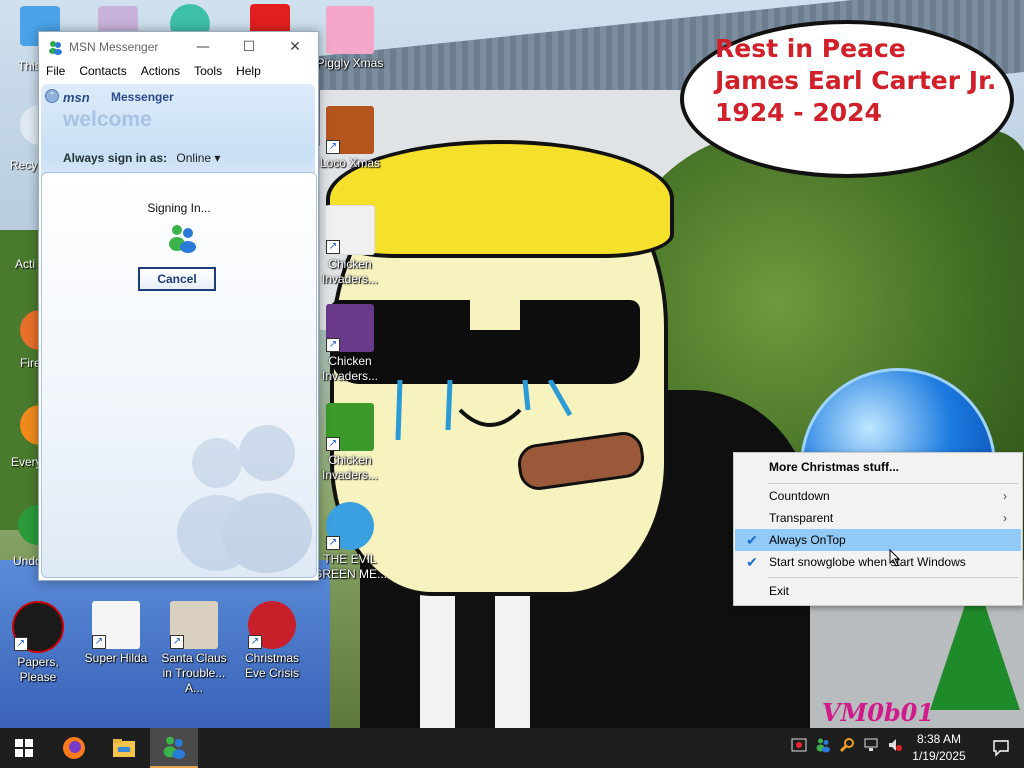 This screenshot has height=768, width=1024. Describe the element at coordinates (779, 591) in the screenshot. I see `menu-item-label: Exit` at that location.